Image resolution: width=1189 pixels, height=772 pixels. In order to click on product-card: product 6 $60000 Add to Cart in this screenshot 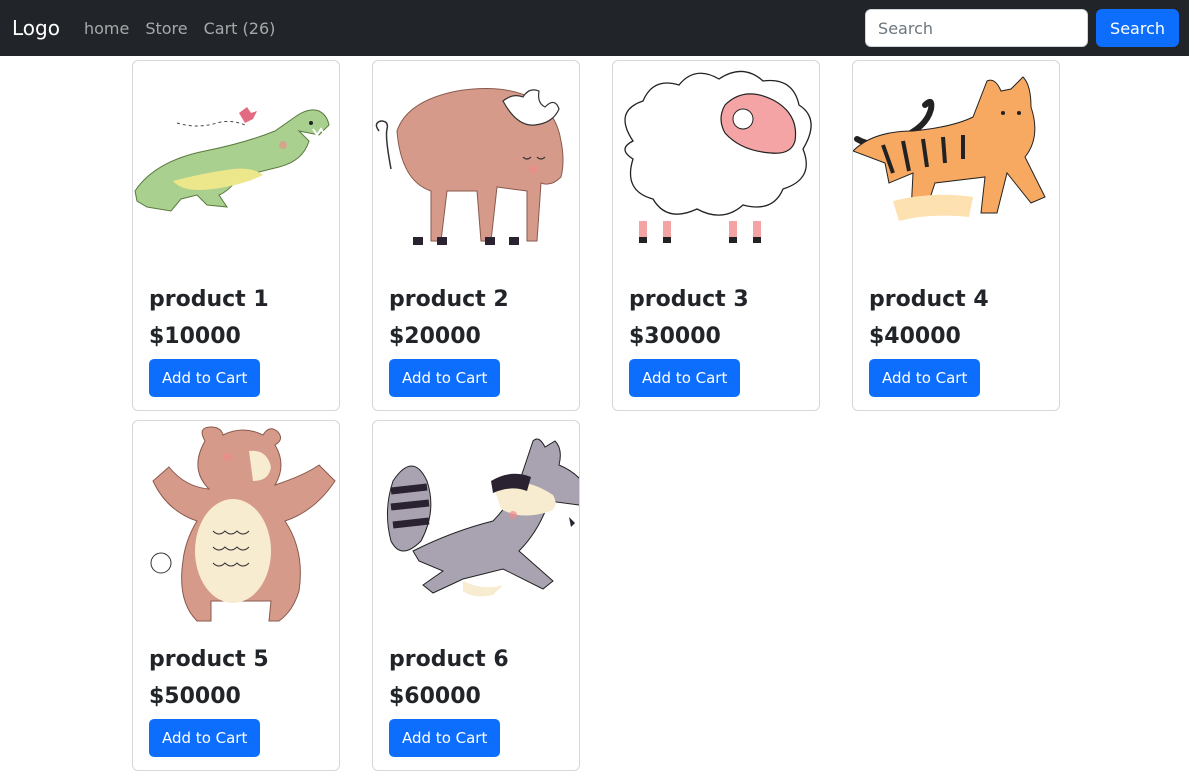, I will do `click(476, 595)`.